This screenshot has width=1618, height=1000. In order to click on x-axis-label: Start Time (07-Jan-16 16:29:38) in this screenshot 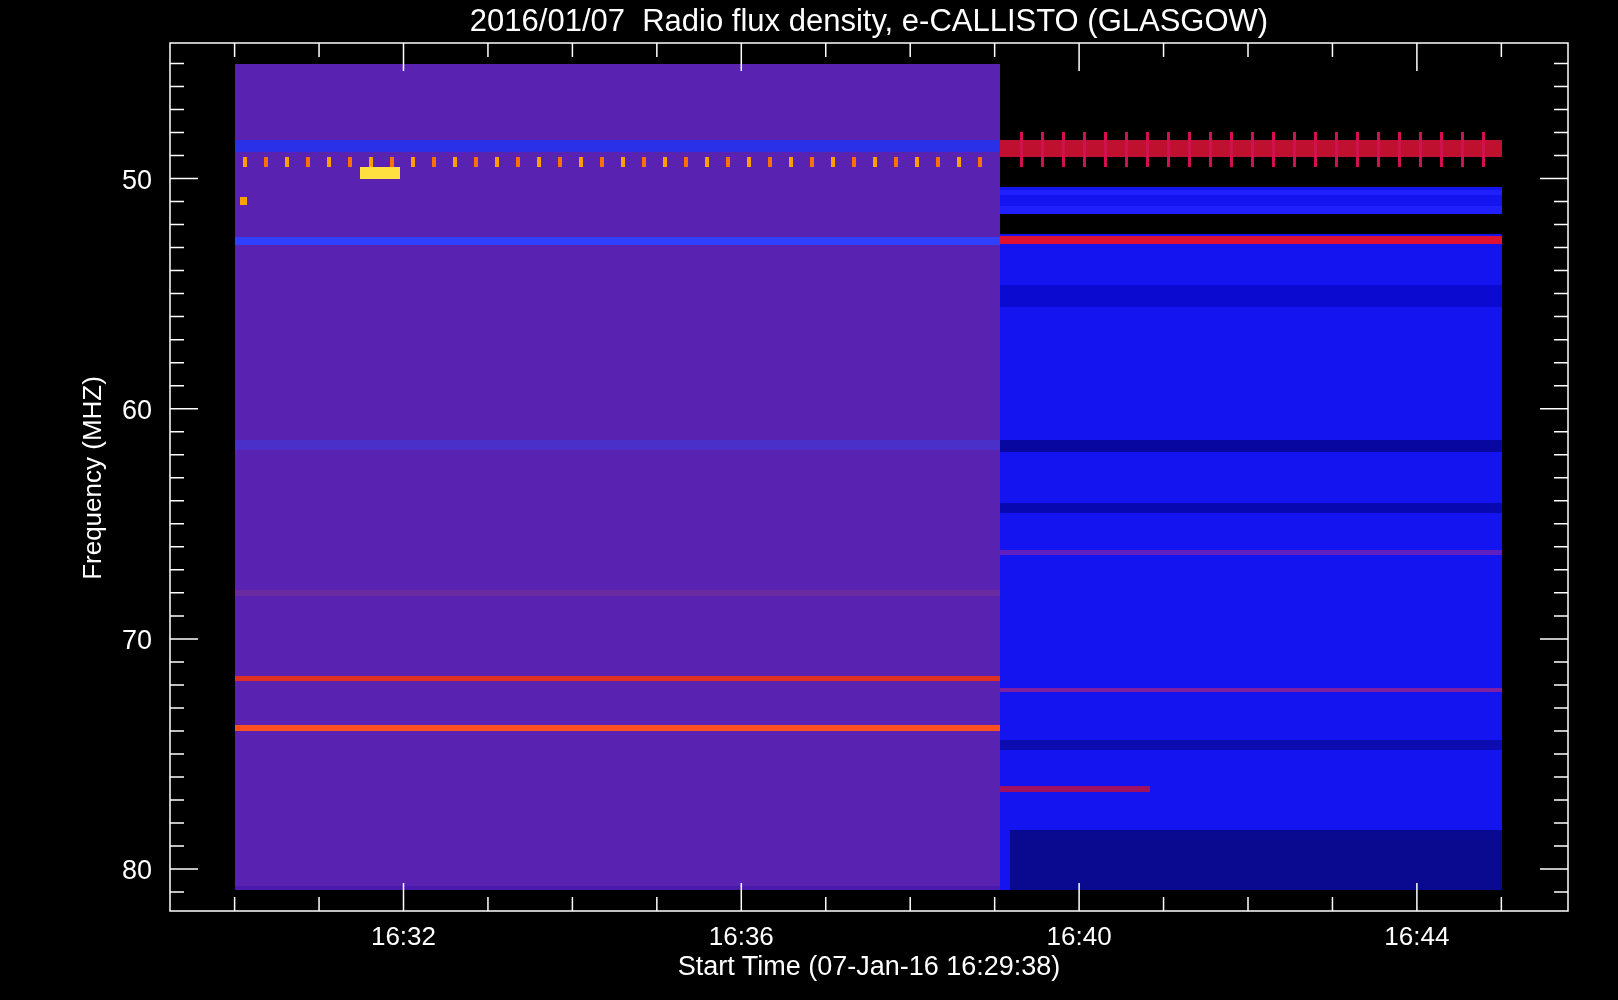, I will do `click(869, 966)`.